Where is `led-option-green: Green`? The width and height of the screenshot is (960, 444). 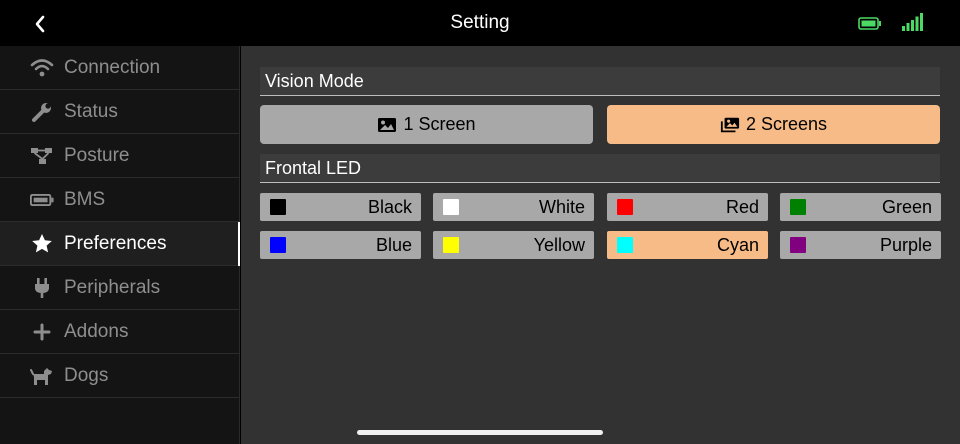
led-option-green: Green is located at coordinates (860, 207).